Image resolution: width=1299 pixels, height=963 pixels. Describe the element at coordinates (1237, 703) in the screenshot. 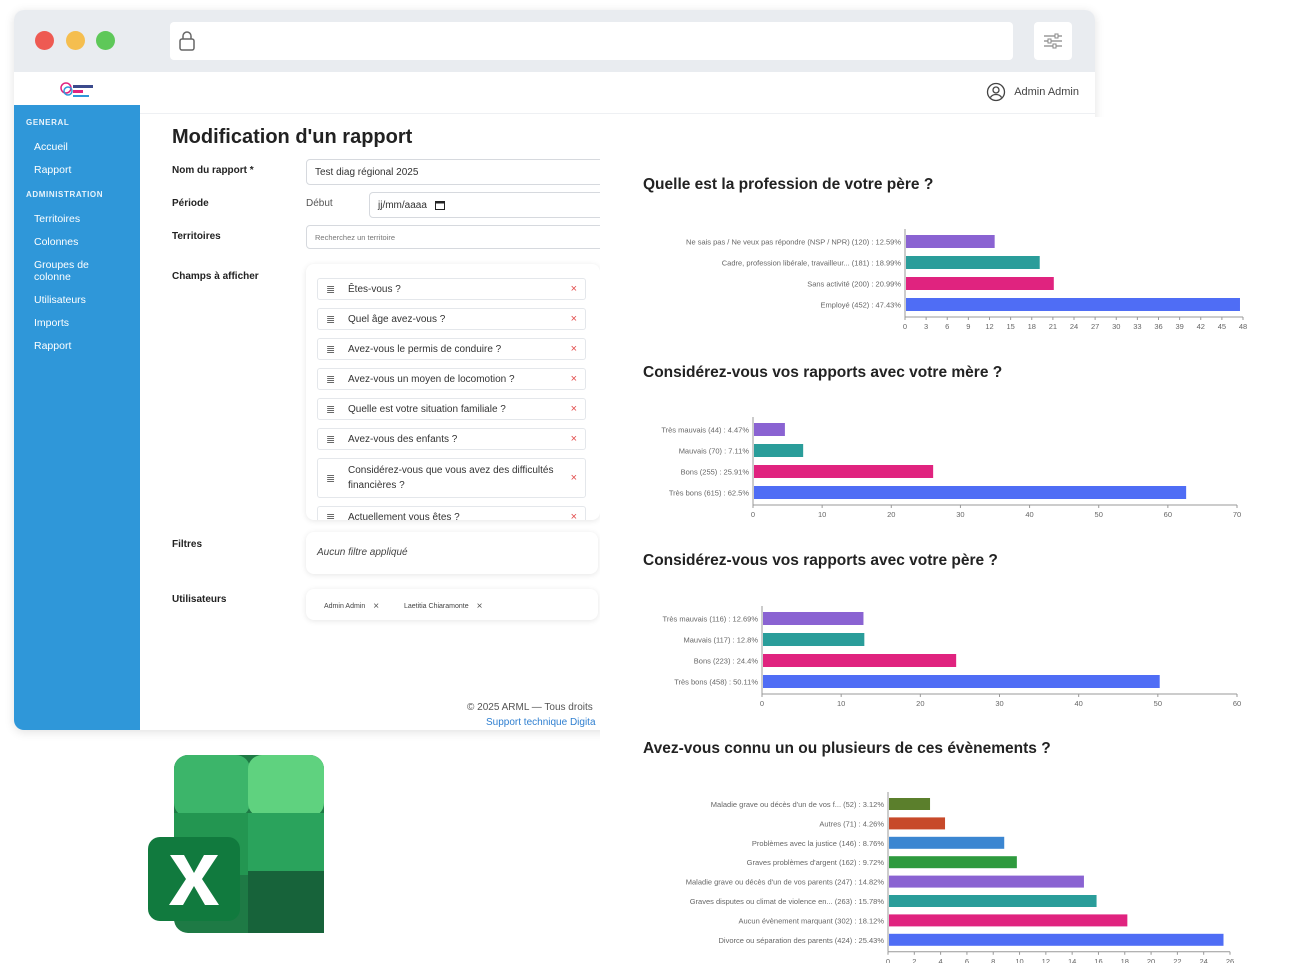

I see `x-tick-label: 60` at that location.